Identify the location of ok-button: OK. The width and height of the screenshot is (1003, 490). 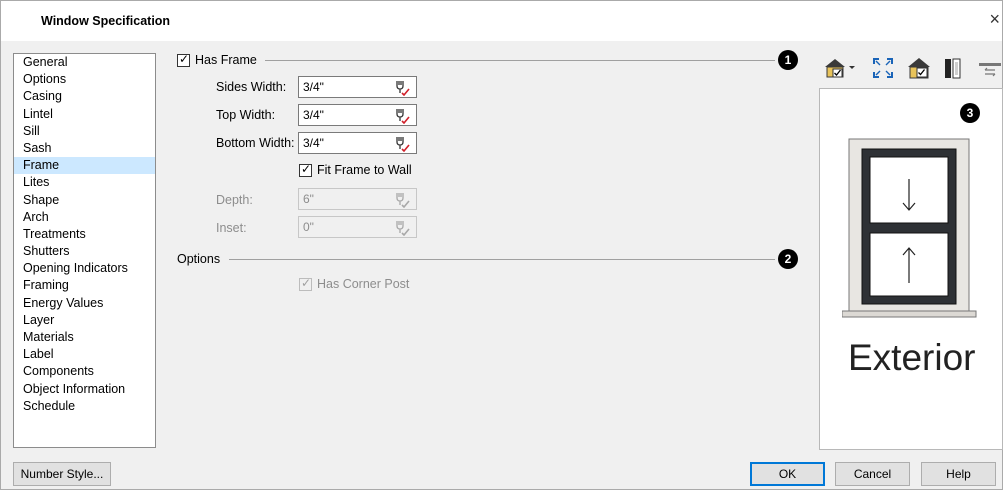
(787, 474).